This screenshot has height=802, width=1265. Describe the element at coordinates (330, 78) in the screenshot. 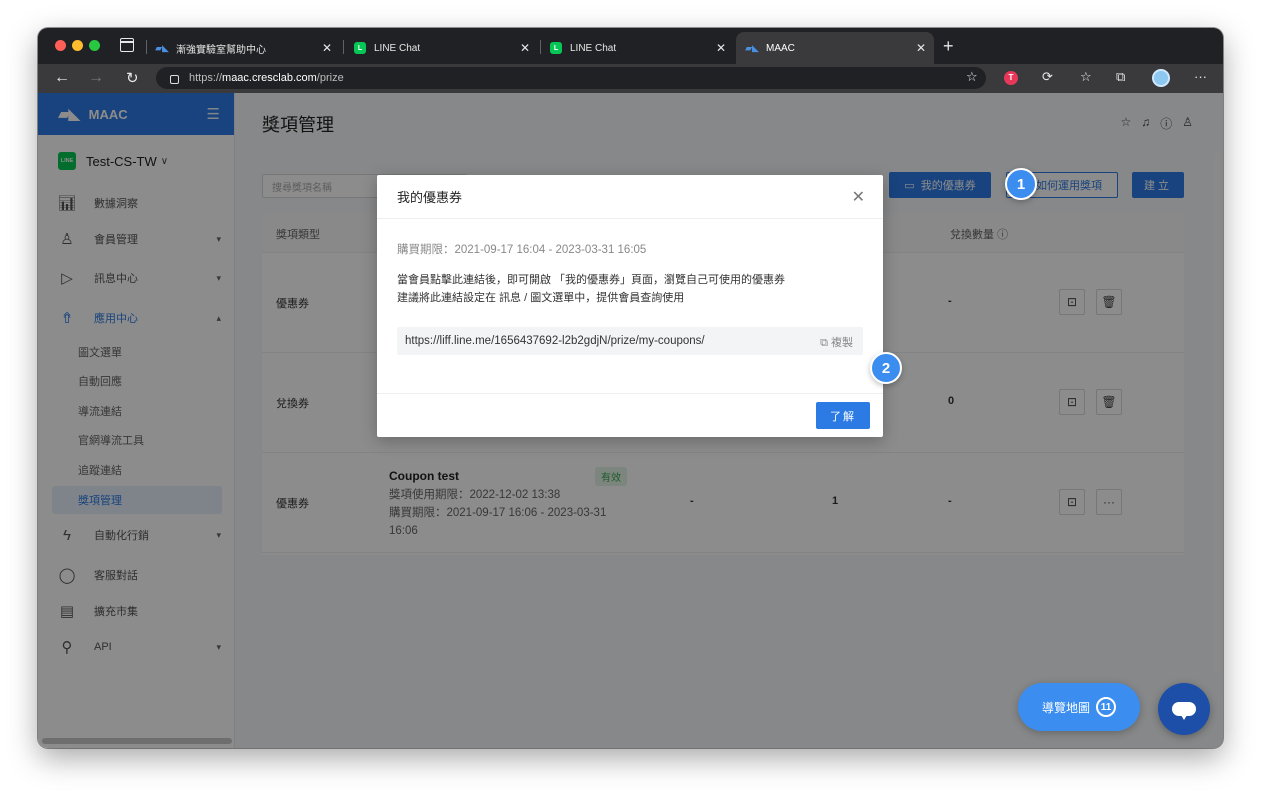

I see `url-path: /prize` at that location.